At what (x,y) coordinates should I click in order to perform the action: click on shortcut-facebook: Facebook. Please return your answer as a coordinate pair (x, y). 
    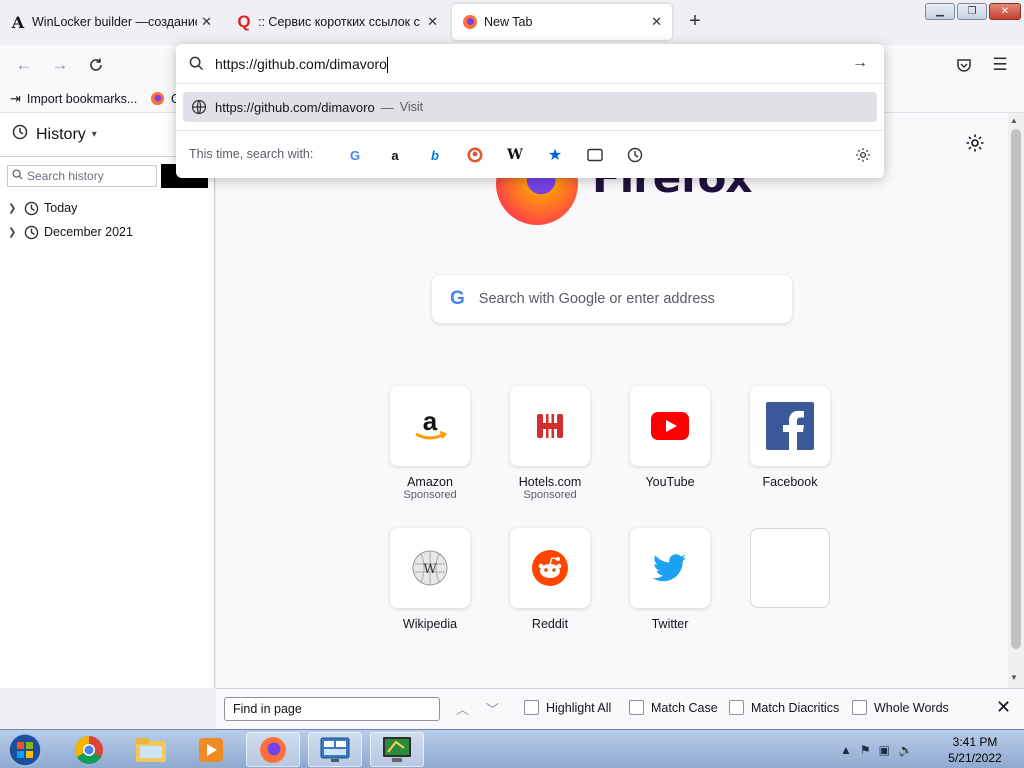
    Looking at the image, I should click on (790, 437).